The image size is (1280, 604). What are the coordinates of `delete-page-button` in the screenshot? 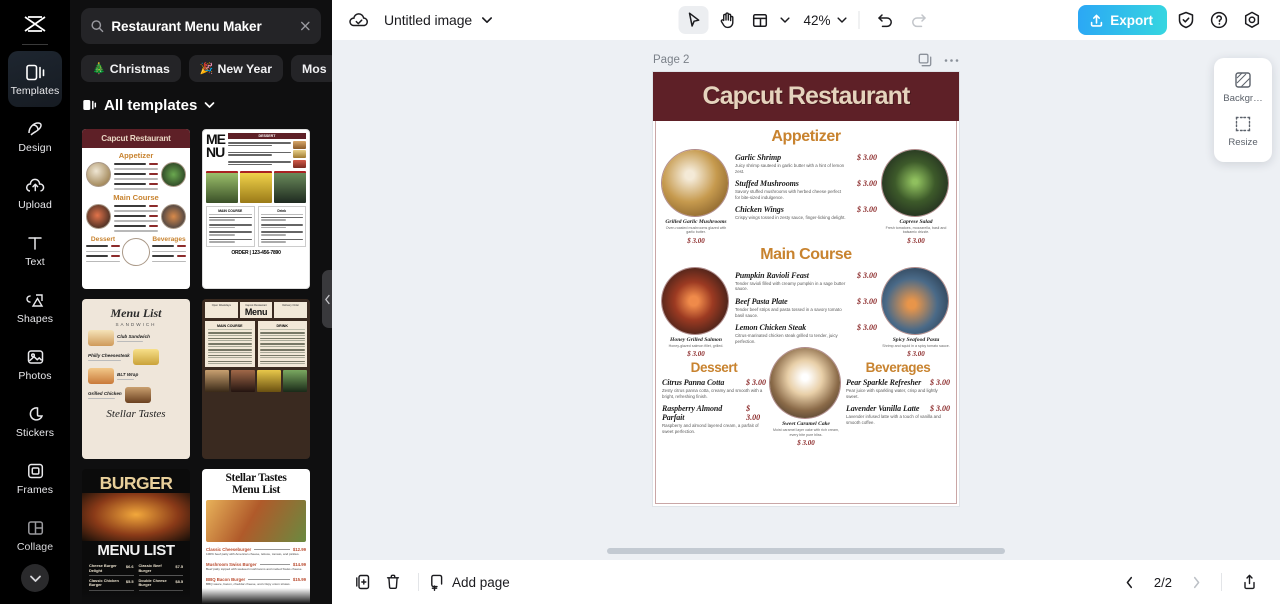 It's located at (393, 582).